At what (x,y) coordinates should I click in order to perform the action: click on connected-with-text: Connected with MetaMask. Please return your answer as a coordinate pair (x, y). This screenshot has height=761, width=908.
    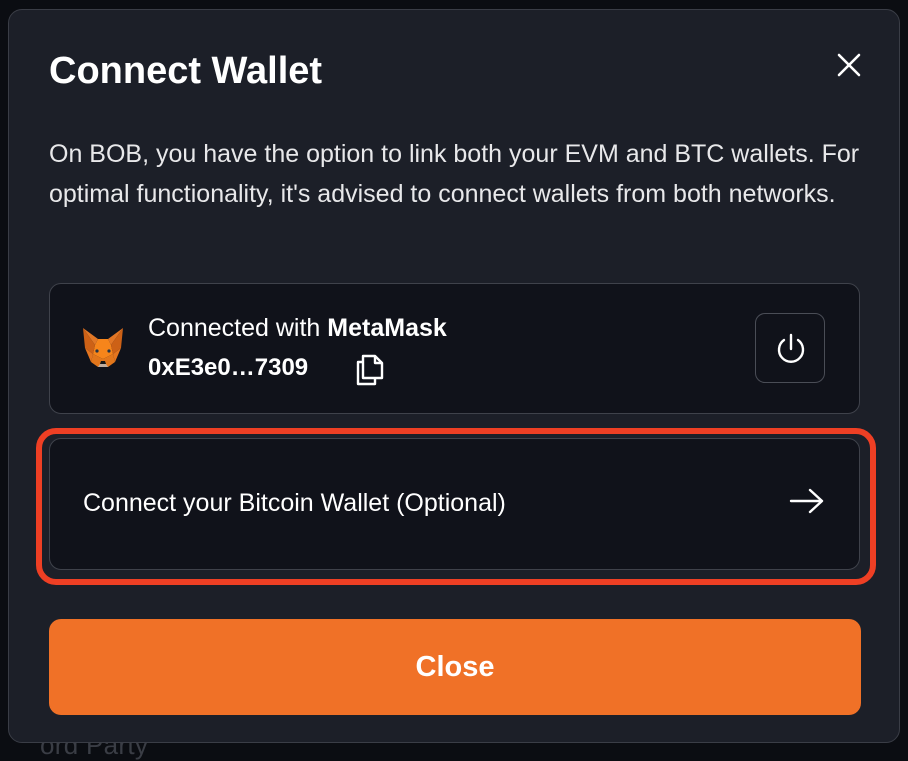
    Looking at the image, I should click on (297, 328).